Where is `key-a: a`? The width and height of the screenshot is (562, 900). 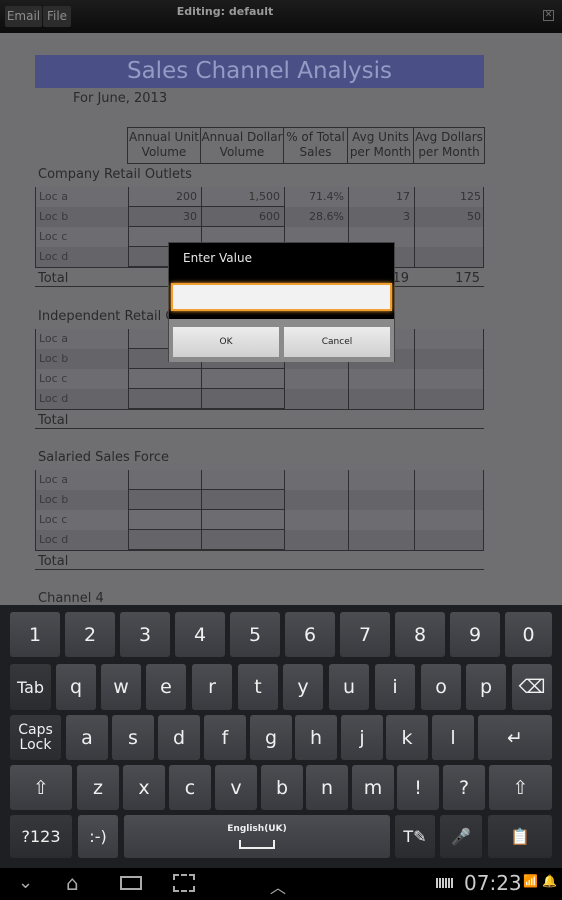 key-a: a is located at coordinates (87, 737).